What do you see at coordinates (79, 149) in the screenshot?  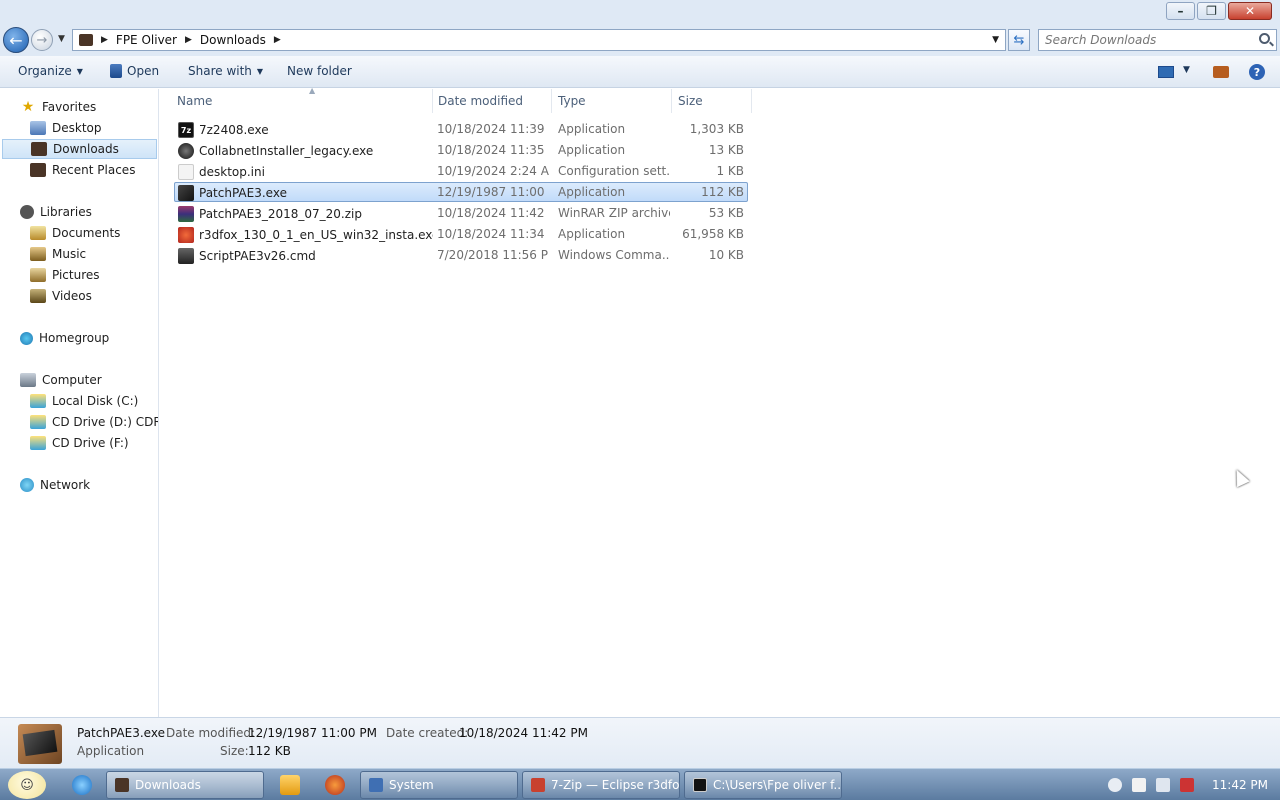 I see `sidebar-item-downloads: Downloads` at bounding box center [79, 149].